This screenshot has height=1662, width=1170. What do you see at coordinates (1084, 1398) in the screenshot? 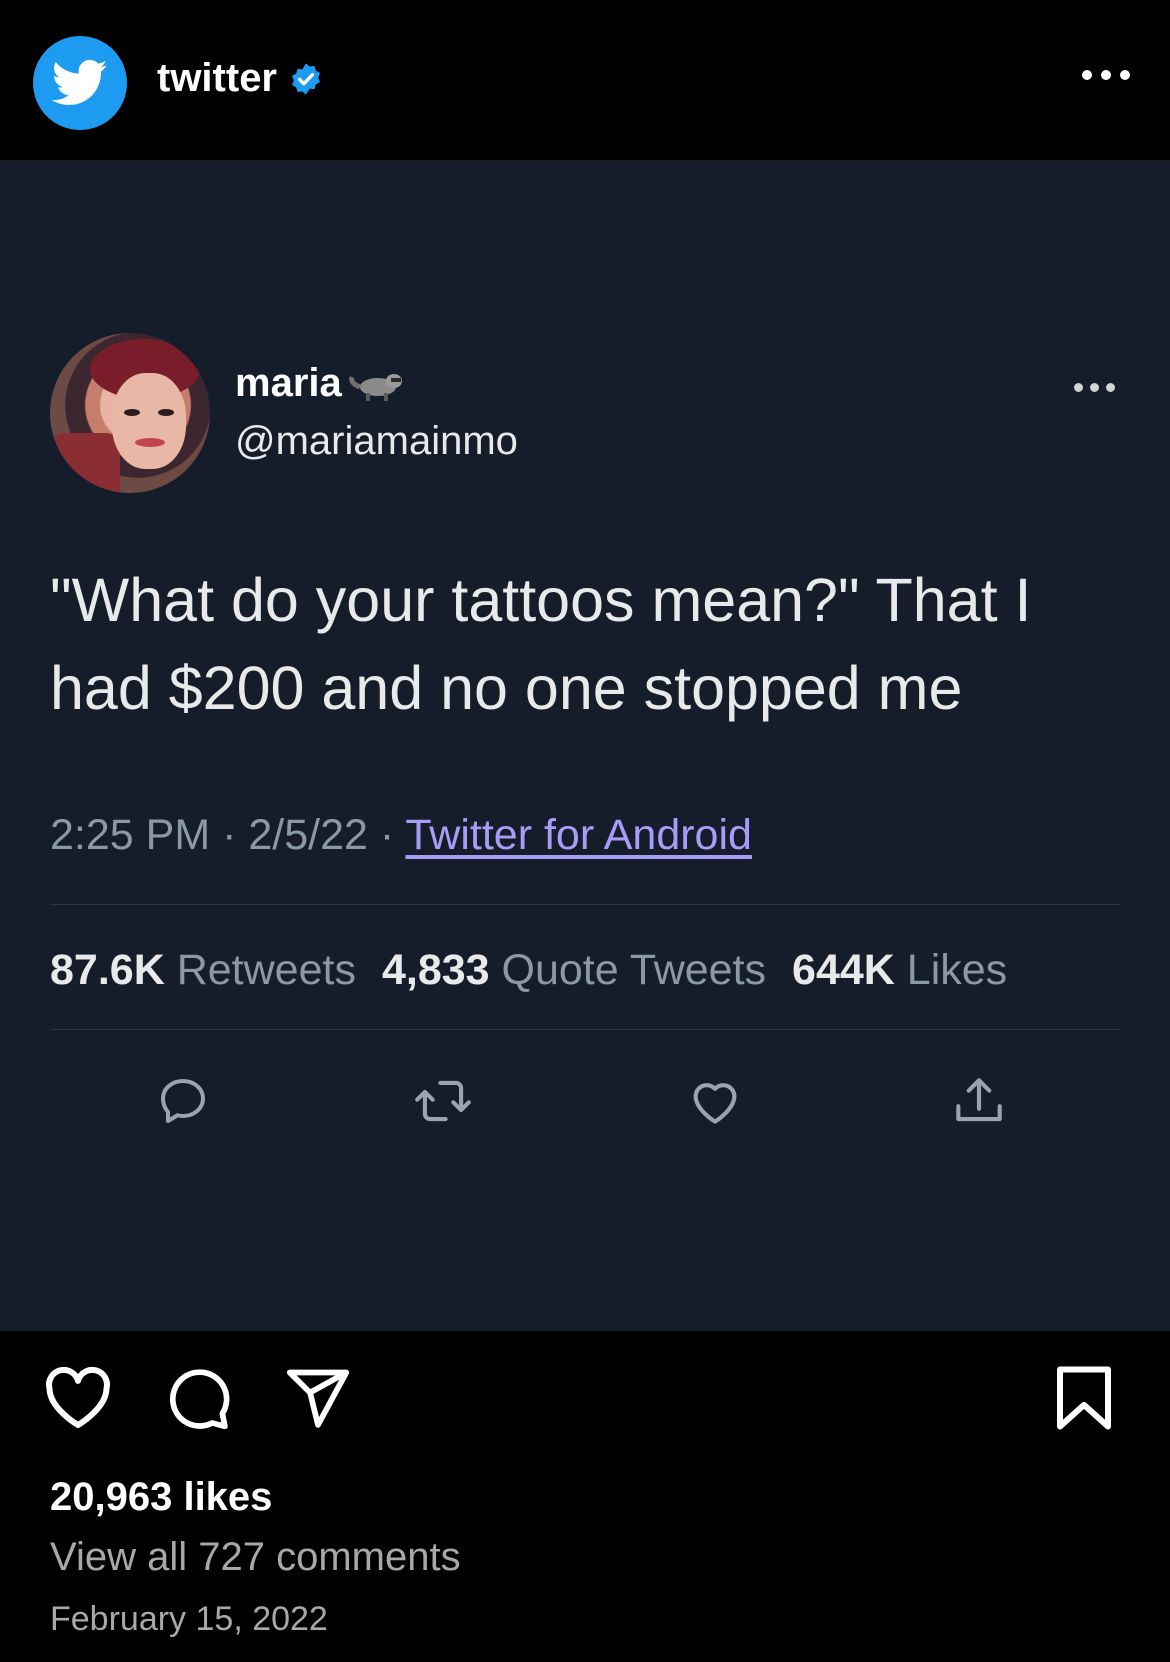
I see `bookmark-icon` at bounding box center [1084, 1398].